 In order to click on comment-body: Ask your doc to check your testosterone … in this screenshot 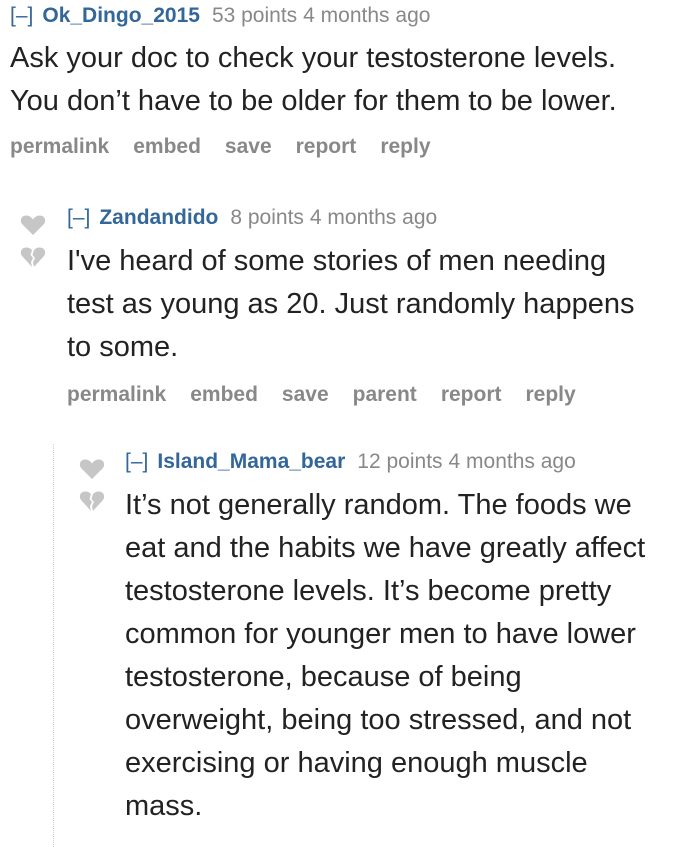, I will do `click(313, 80)`.